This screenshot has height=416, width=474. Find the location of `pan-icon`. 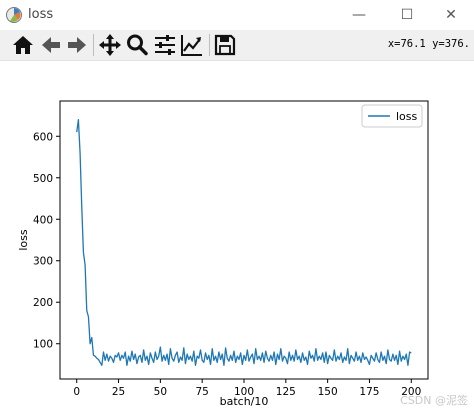

pan-icon is located at coordinates (110, 45).